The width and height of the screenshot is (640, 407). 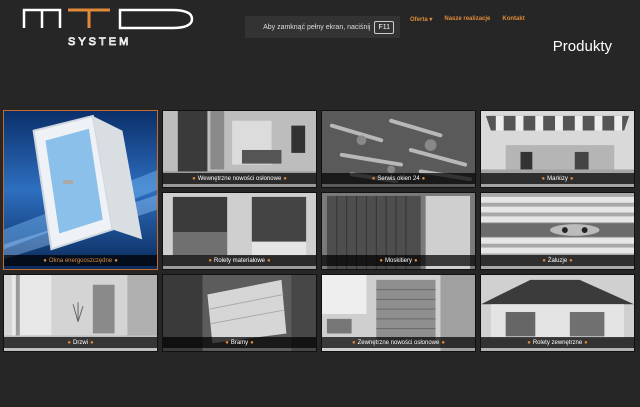 I want to click on product-label: Serwis okien 24, so click(x=398, y=178).